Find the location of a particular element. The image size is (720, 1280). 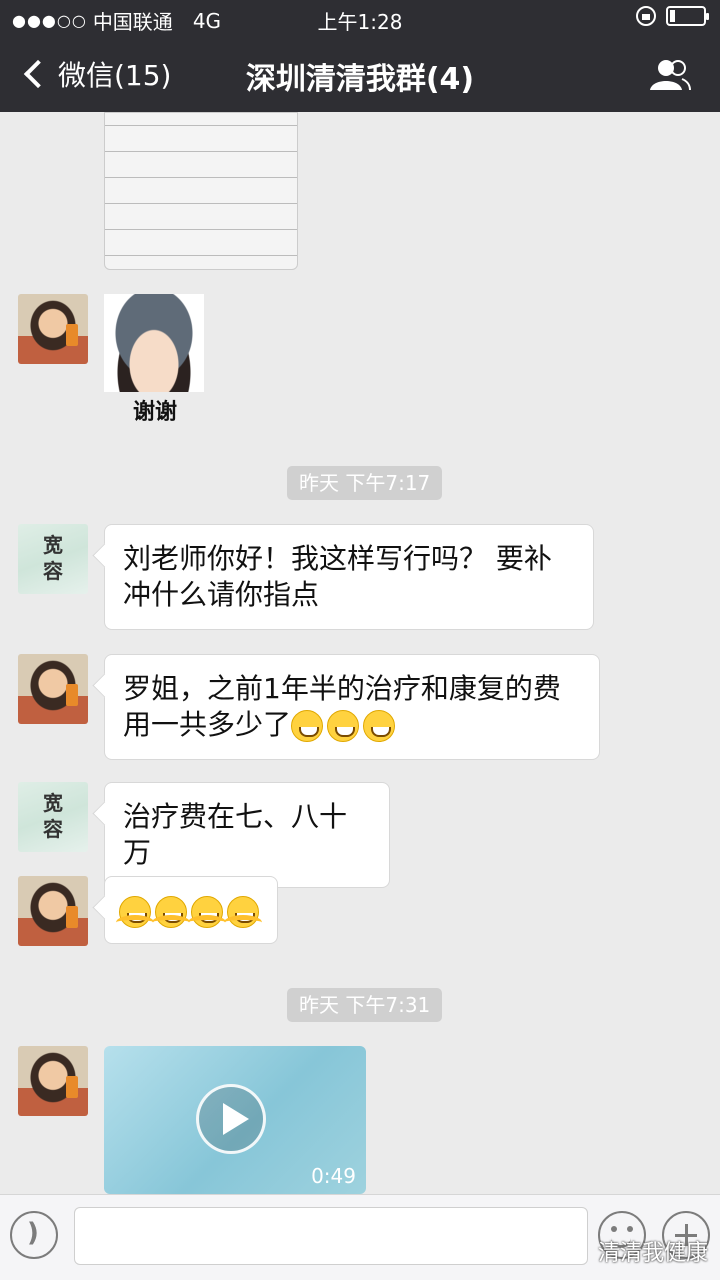

message-bubble: 刘老师你好！我这样写行吗？ 要补冲什么请你指点 is located at coordinates (349, 577).